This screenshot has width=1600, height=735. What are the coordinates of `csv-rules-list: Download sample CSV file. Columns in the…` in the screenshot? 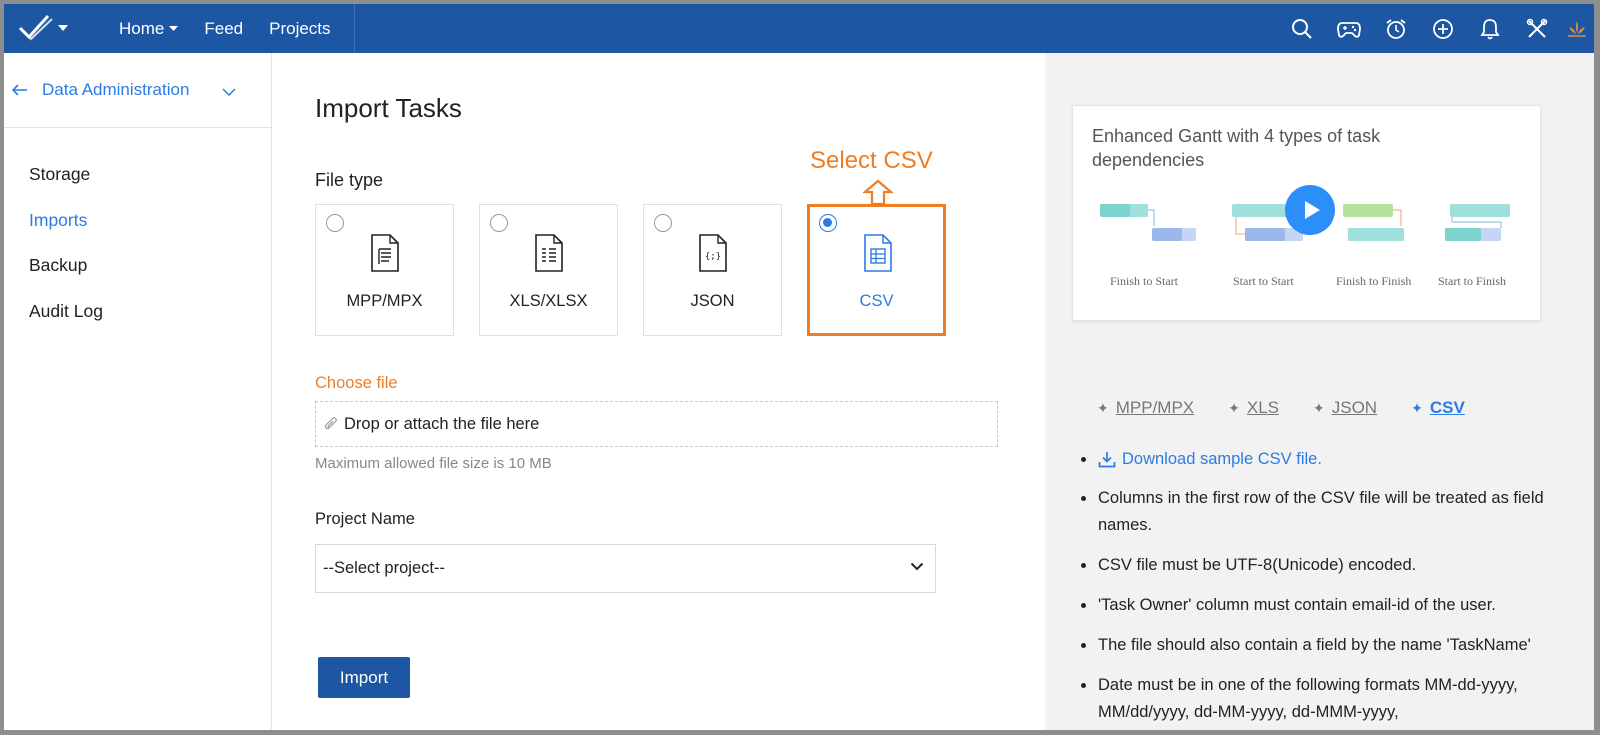 It's located at (1334, 588).